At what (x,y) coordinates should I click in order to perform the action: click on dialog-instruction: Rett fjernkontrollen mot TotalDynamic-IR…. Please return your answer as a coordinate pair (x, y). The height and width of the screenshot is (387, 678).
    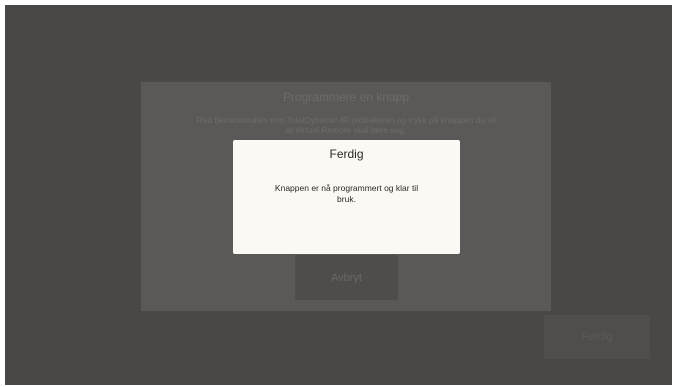
    Looking at the image, I should click on (346, 125).